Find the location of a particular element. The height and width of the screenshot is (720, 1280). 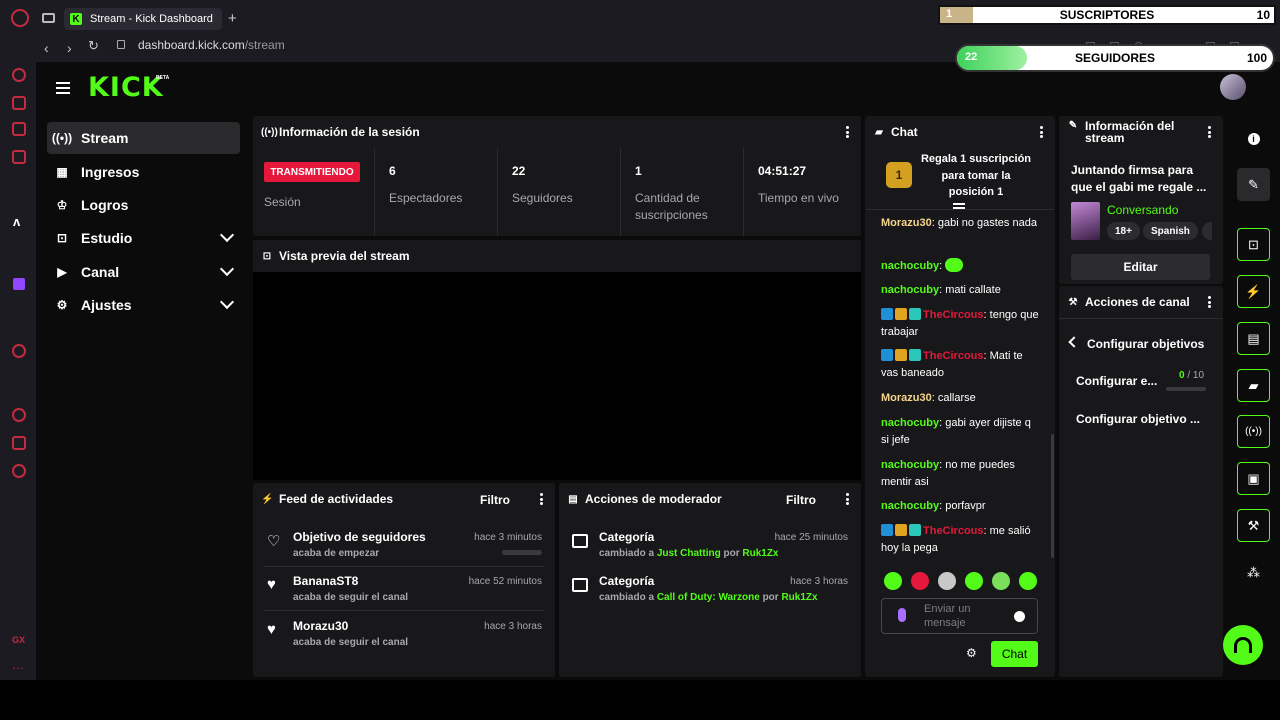

player-icon is located at coordinates (19, 351).